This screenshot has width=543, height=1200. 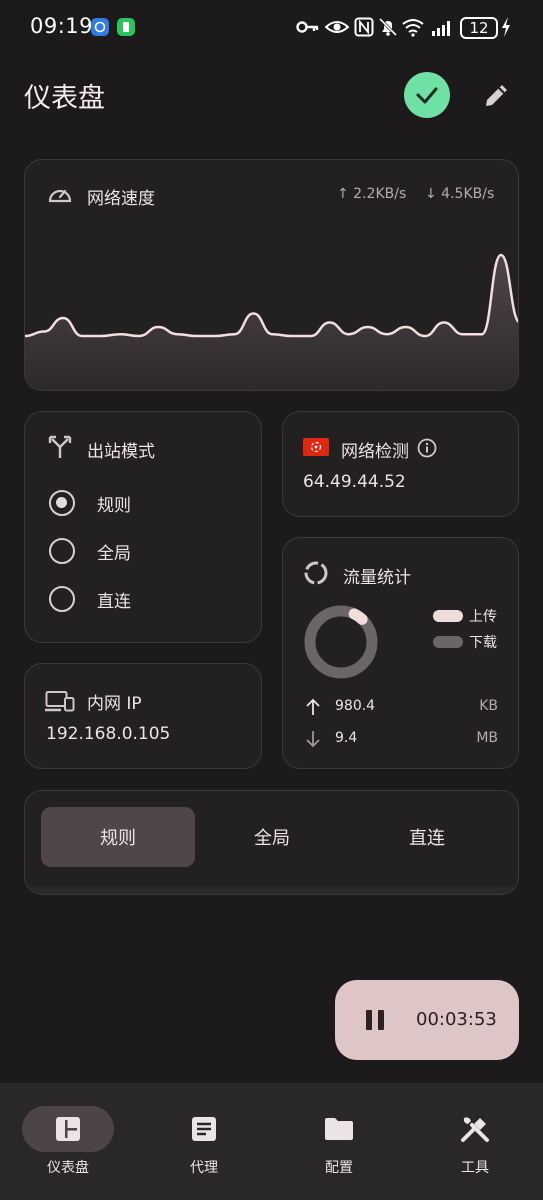 What do you see at coordinates (60, 196) in the screenshot?
I see `speedometer-icon` at bounding box center [60, 196].